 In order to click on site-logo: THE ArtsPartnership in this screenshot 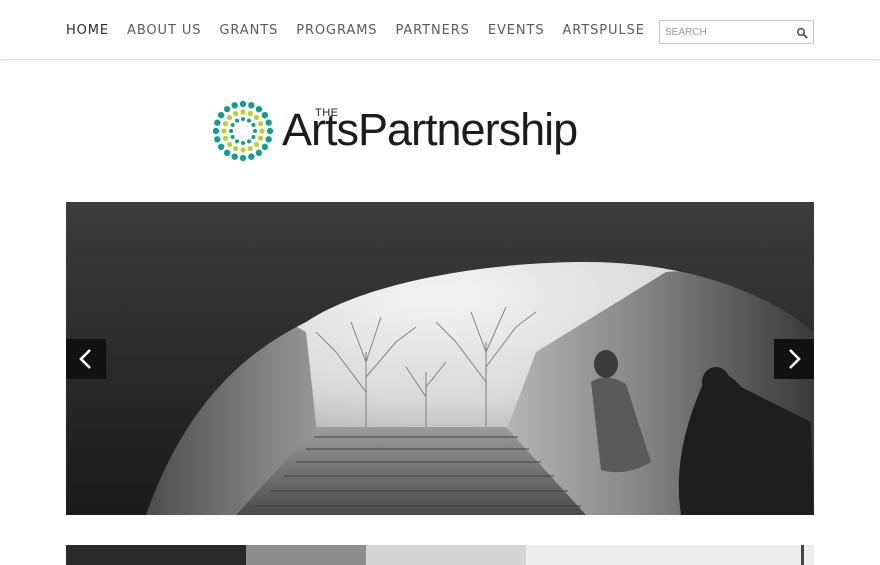, I will do `click(442, 131)`.